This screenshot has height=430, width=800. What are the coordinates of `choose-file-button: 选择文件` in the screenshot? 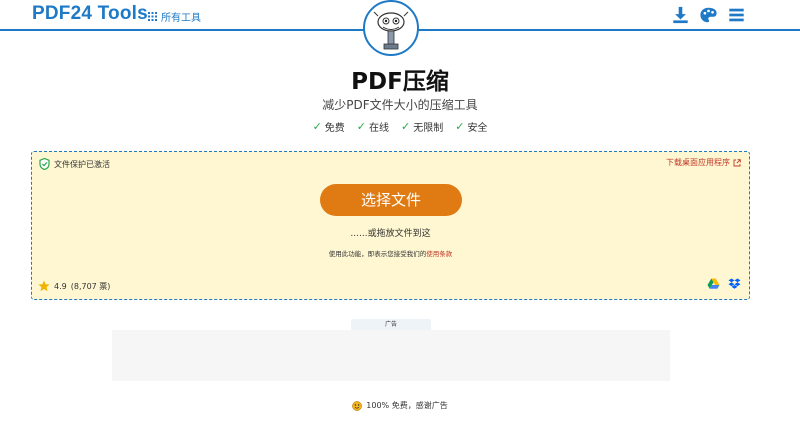 It's located at (391, 200).